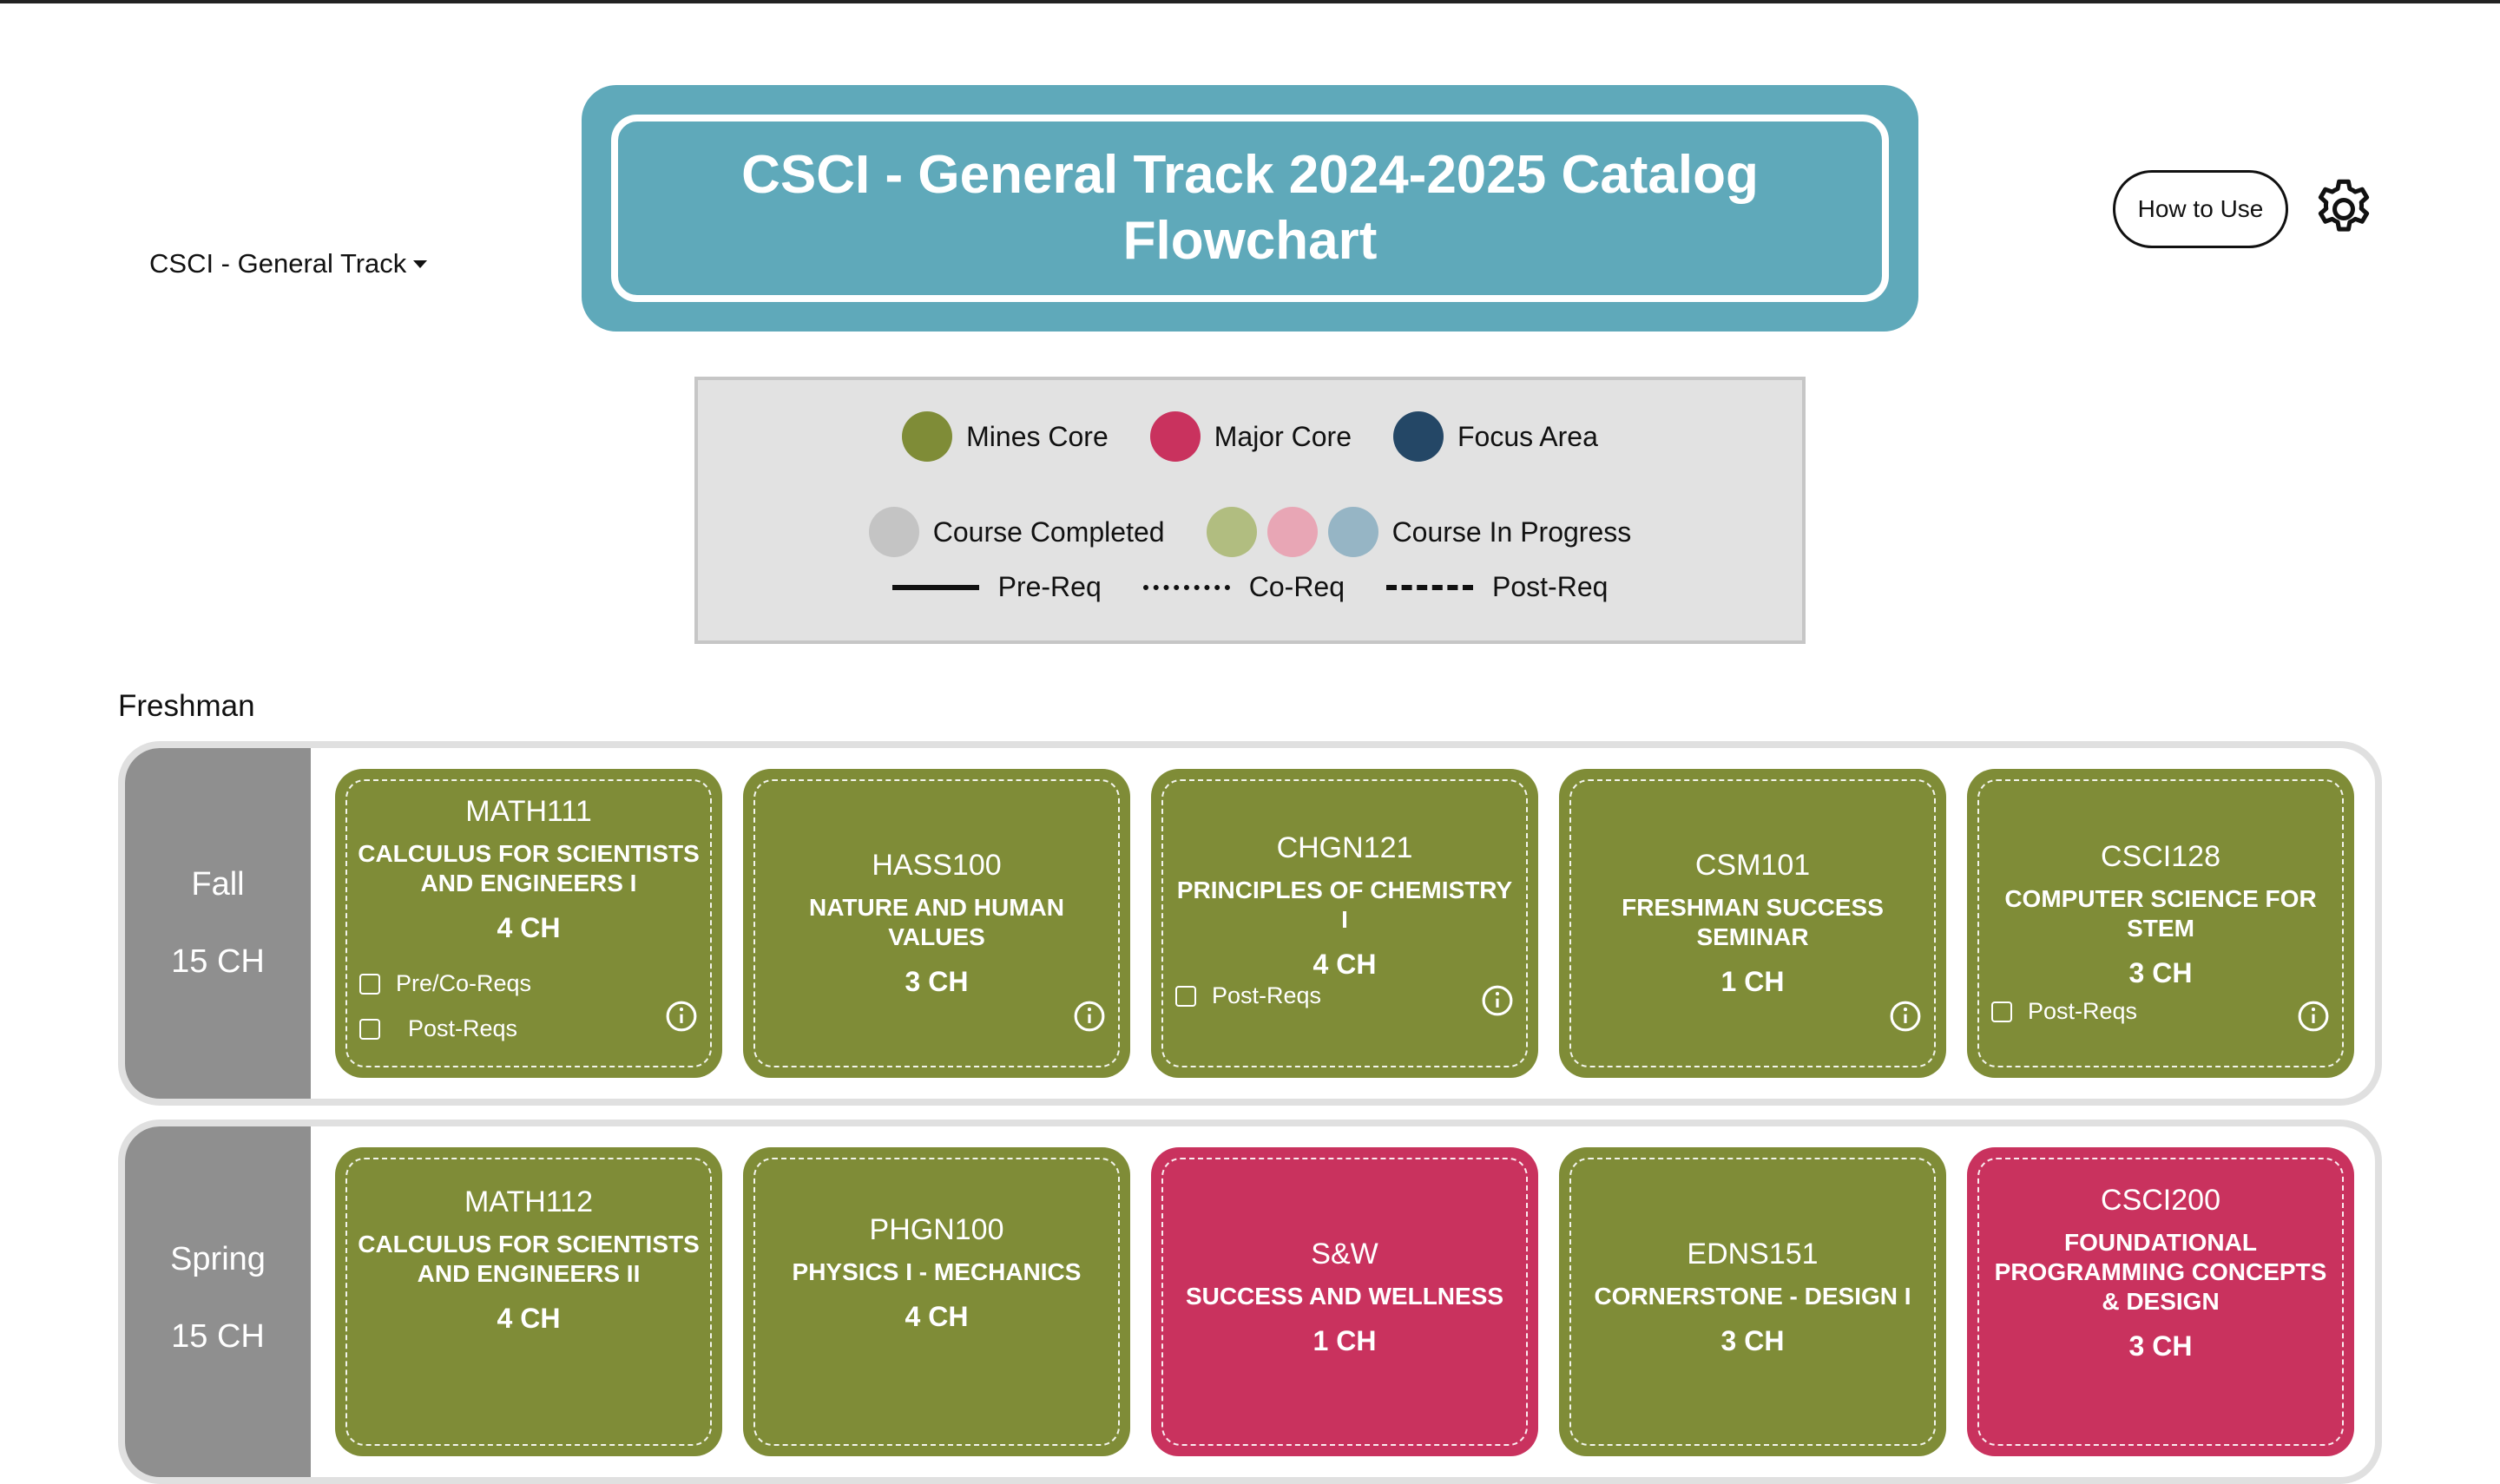 This screenshot has width=2500, height=1484. I want to click on course-name: CALCULUS FOR SCIENTISTS AND ENGINEERS II, so click(529, 1259).